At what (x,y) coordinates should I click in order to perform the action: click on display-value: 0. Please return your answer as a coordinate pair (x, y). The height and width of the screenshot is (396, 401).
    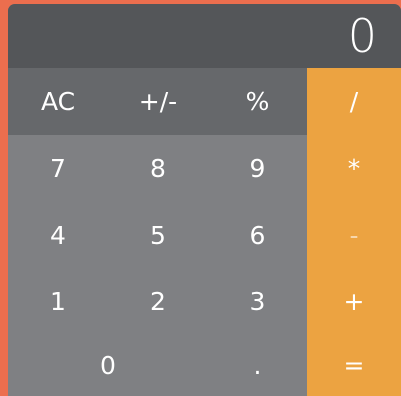
    Looking at the image, I should click on (362, 36).